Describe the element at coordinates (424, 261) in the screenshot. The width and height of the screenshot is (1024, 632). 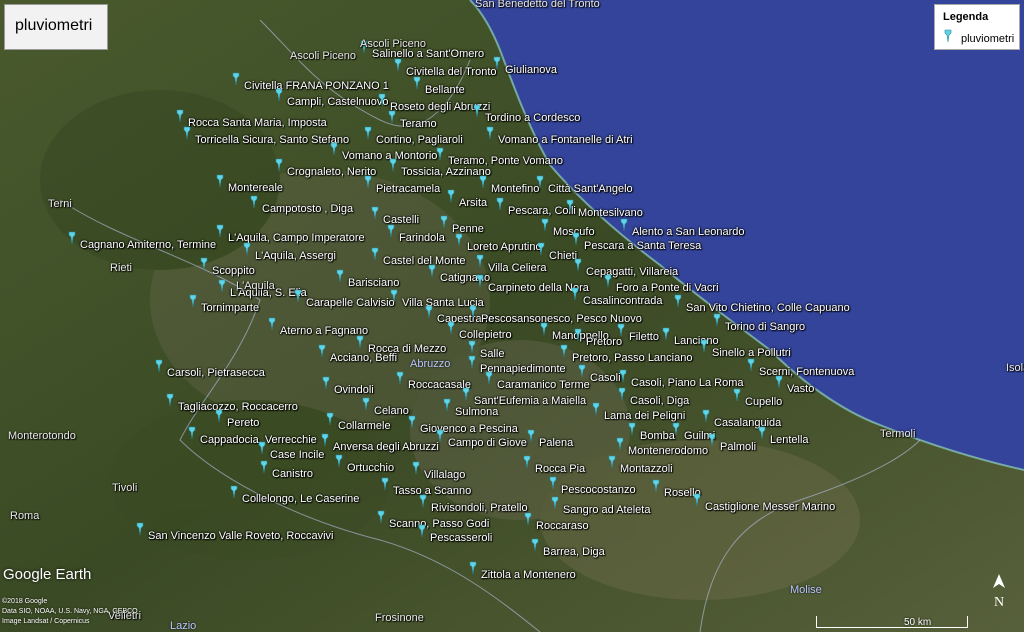
I see `station-label: Castel del Monte` at that location.